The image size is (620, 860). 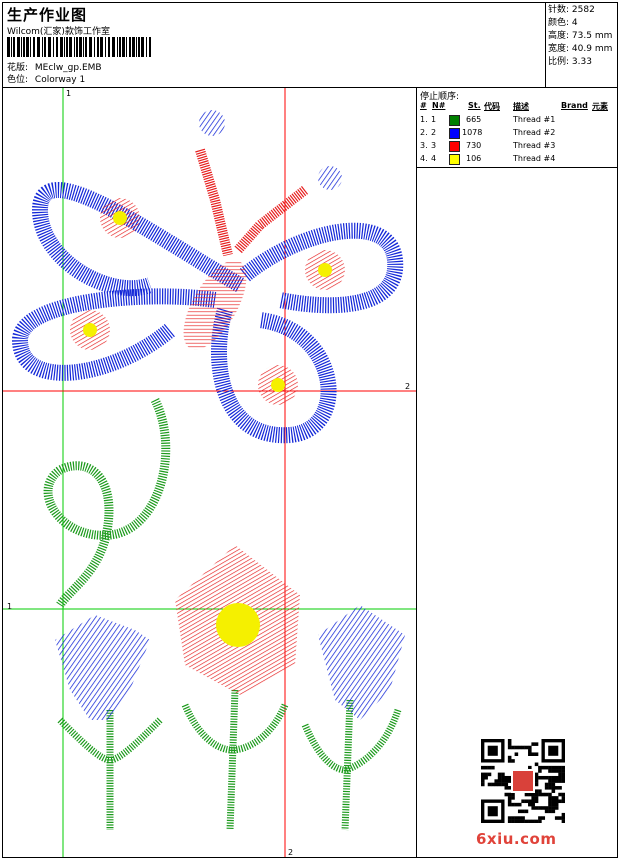 I want to click on right-tulip, so click(x=361, y=662).